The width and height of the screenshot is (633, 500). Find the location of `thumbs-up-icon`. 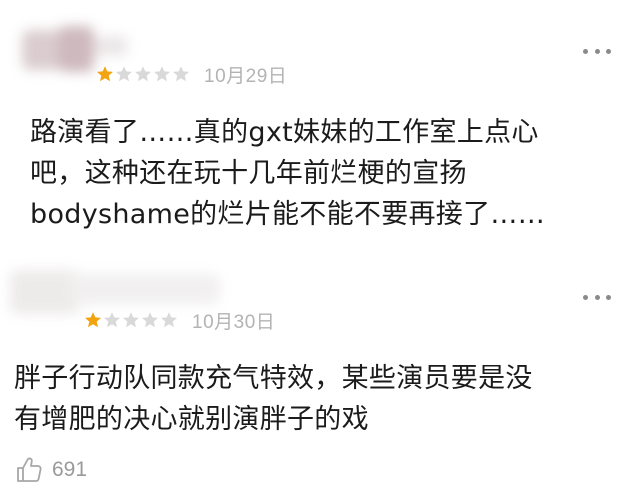

thumbs-up-icon is located at coordinates (29, 469).